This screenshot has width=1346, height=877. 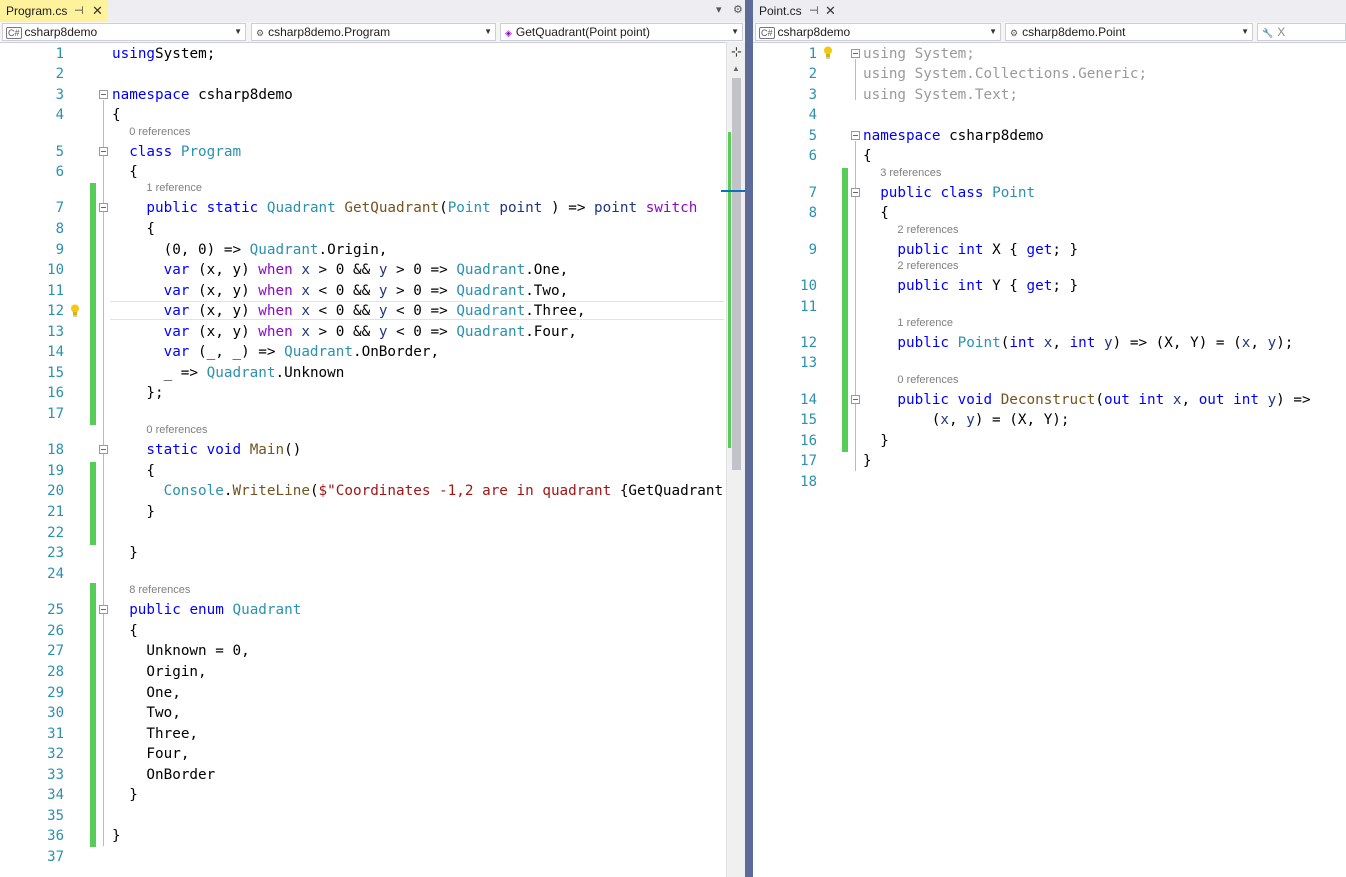 I want to click on code-line: 28 Origin,, so click(x=372, y=672).